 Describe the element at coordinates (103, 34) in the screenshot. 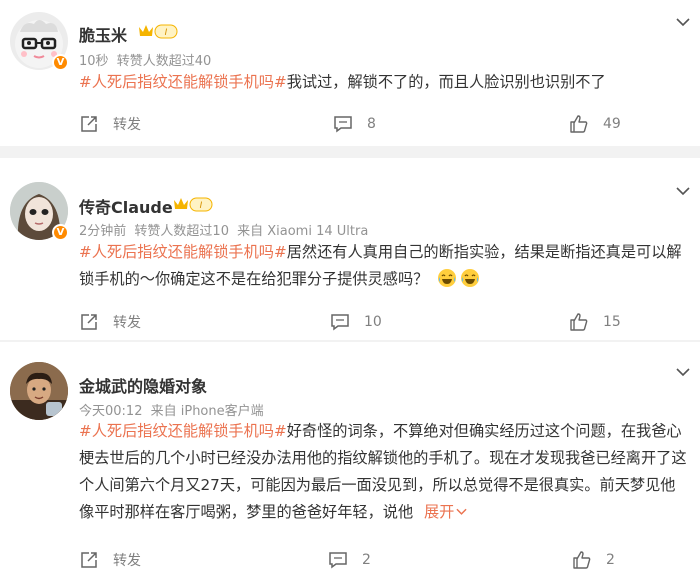

I see `username: 脆玉米` at that location.